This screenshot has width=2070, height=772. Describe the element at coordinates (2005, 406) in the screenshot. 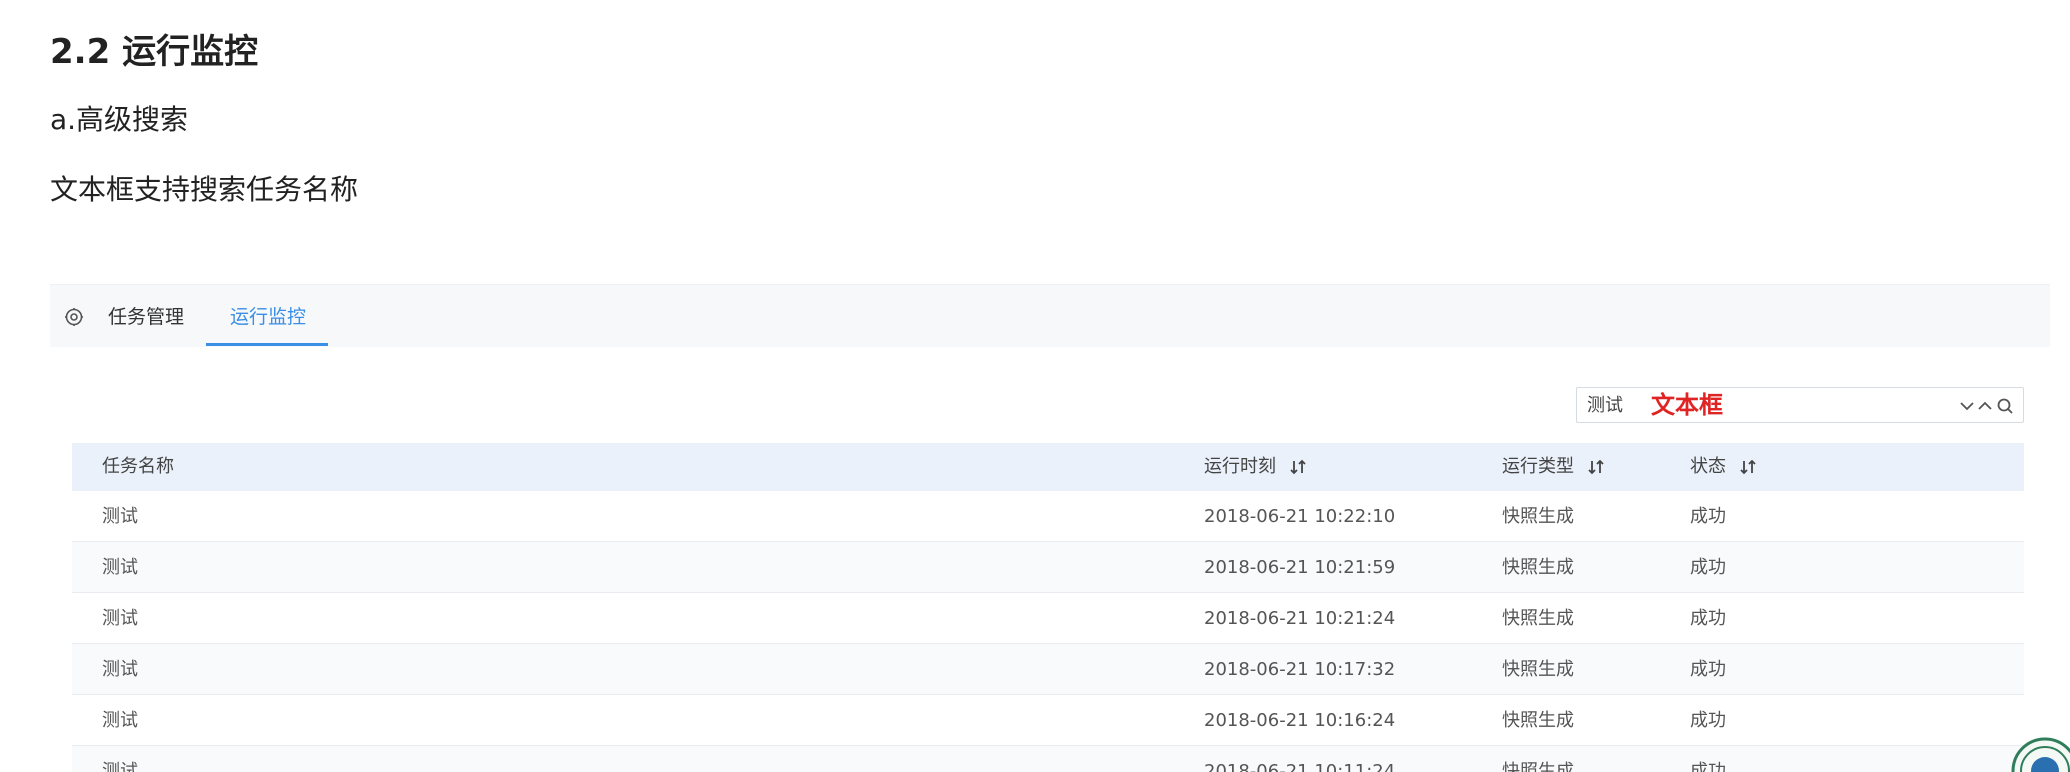

I see `search-icon` at that location.